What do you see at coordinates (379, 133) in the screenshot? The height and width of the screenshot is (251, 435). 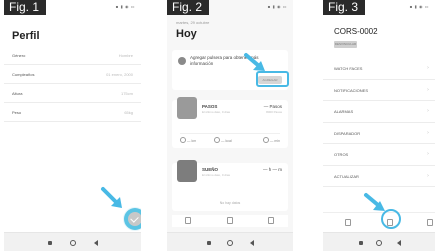 I see `settings-item-trigger: DISPARADOR ›` at bounding box center [379, 133].